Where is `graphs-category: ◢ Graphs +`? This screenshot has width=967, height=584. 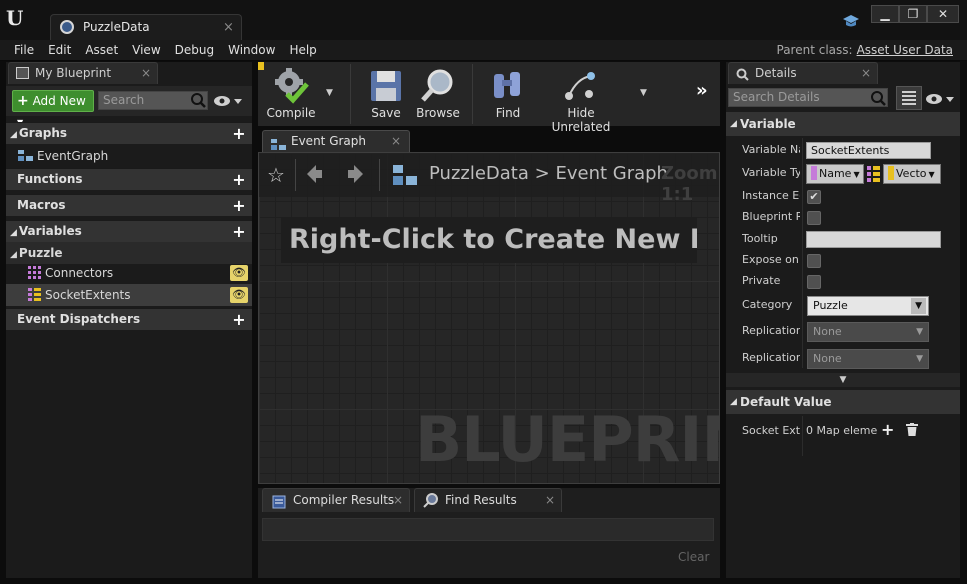
graphs-category: ◢ Graphs + is located at coordinates (129, 133).